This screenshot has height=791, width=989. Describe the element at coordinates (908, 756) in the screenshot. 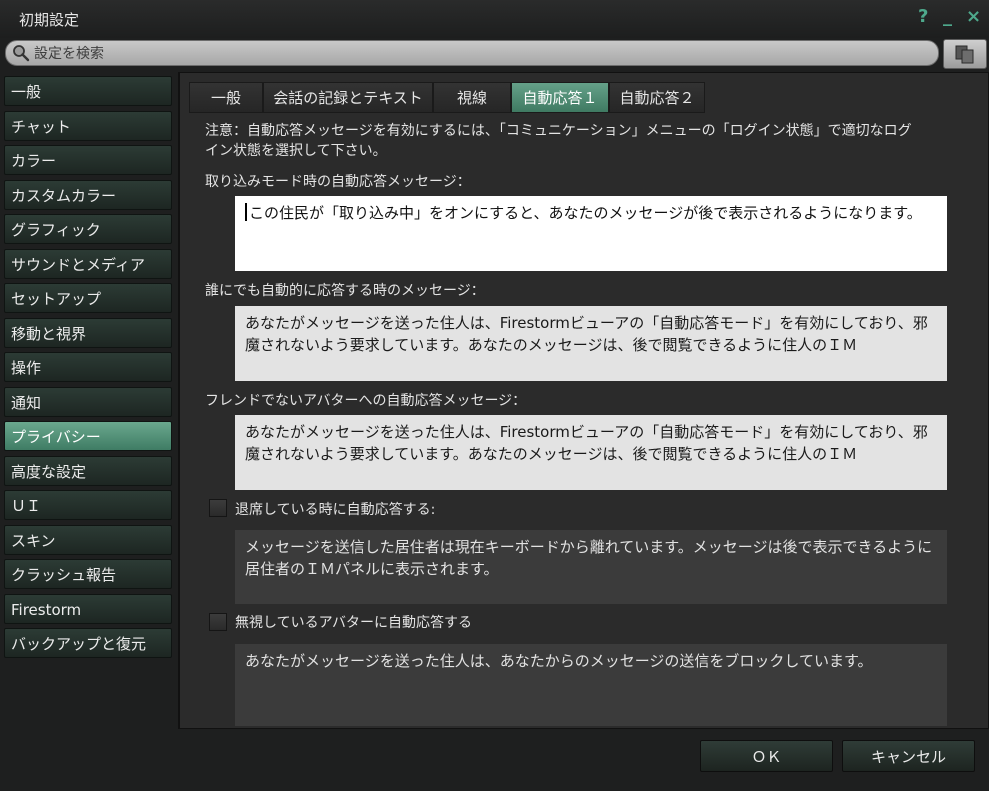

I see `cancel-button: キャンセル` at that location.